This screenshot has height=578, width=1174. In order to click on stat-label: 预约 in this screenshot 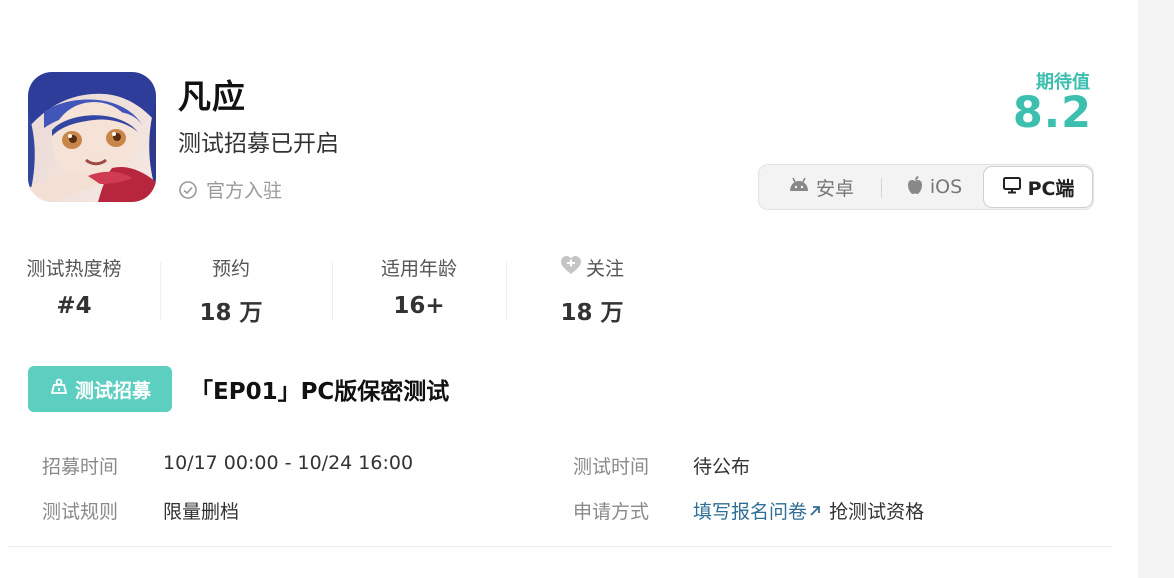, I will do `click(230, 269)`.